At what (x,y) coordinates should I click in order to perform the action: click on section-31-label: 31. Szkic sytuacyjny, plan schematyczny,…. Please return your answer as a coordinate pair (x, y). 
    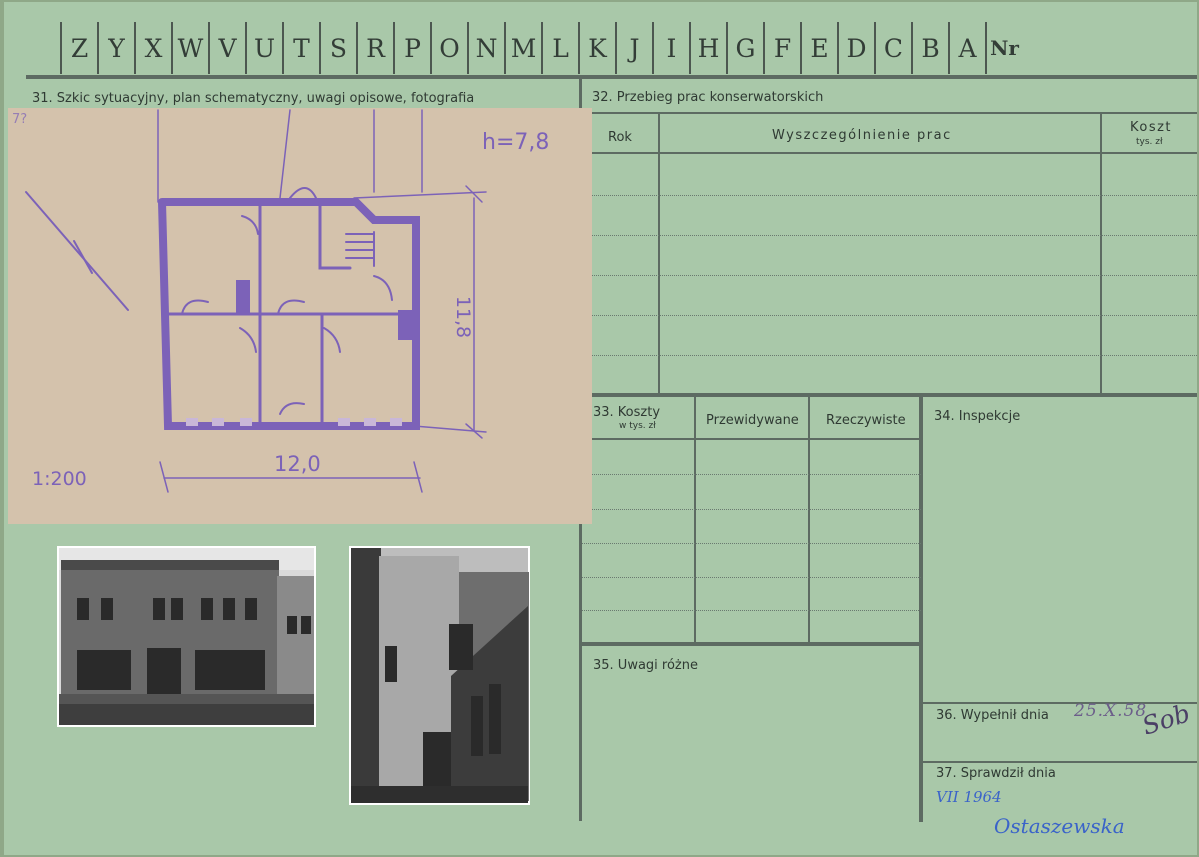
    Looking at the image, I should click on (253, 98).